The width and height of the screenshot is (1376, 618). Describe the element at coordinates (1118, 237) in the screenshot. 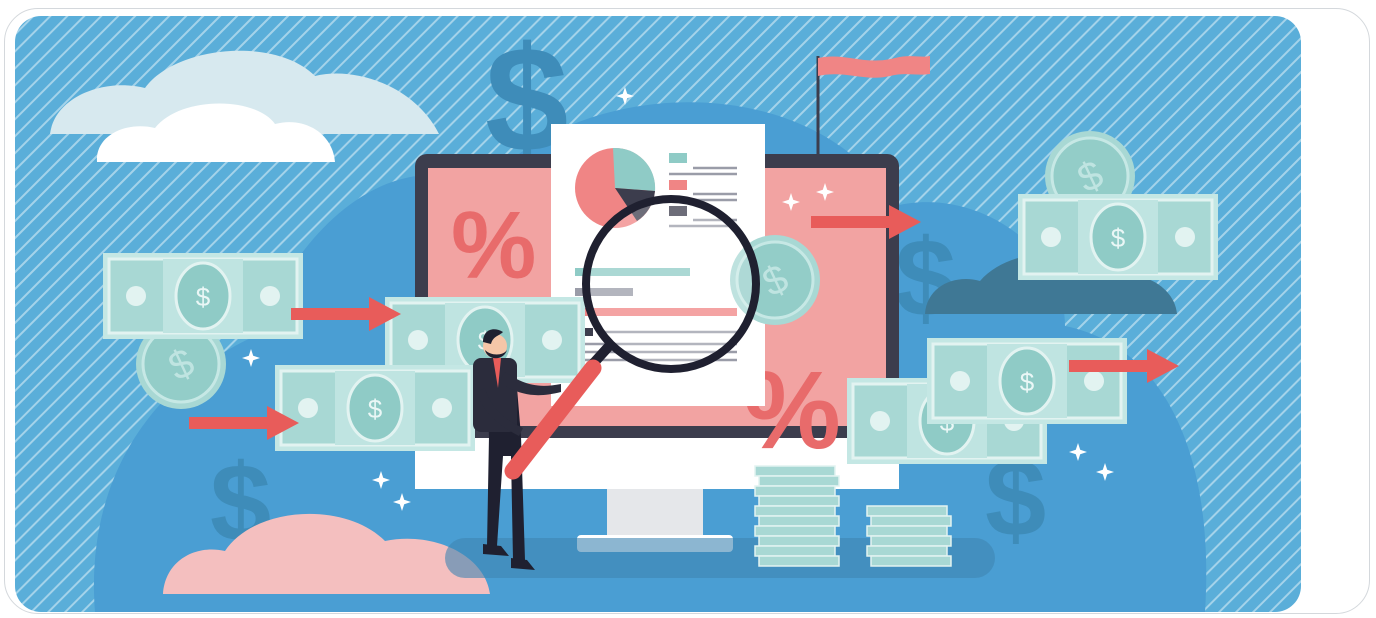

I see `bill-right-top` at that location.